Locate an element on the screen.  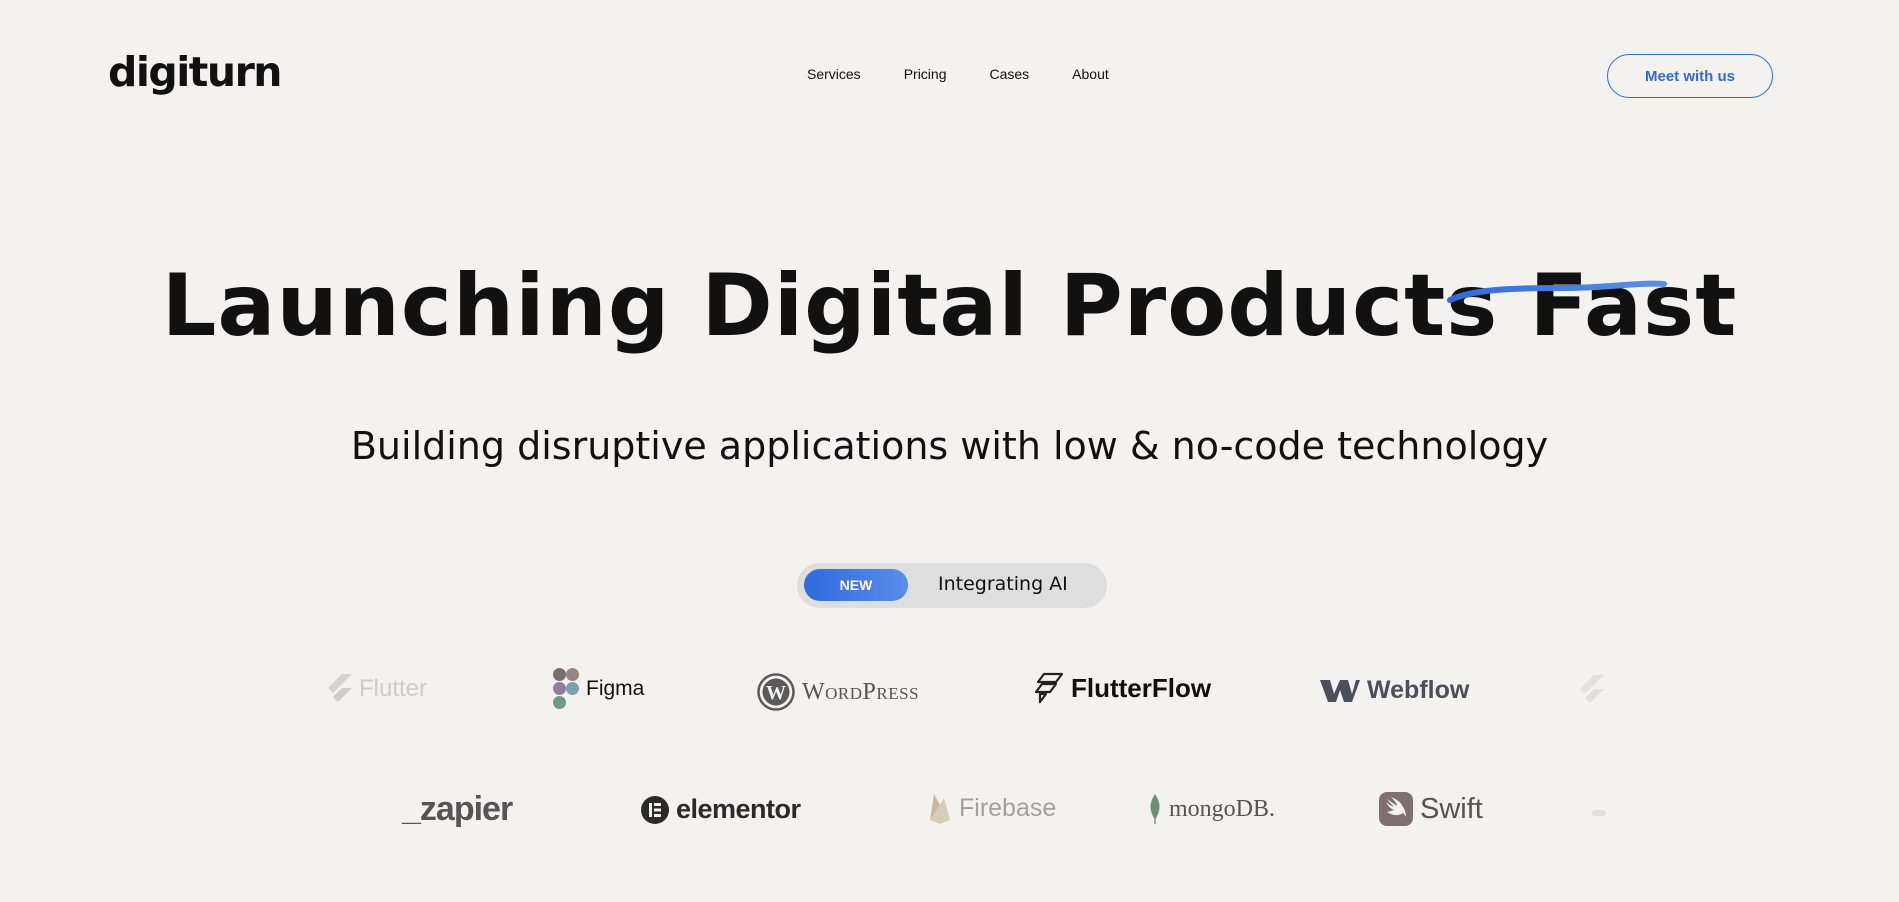
logo-flutter: Flutter is located at coordinates (377, 689).